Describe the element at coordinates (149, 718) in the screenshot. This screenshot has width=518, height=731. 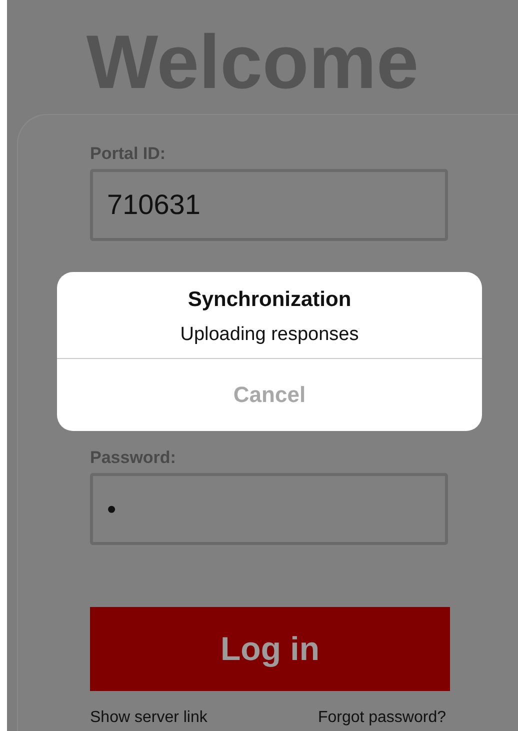
I see `show-server-link: Show server link` at that location.